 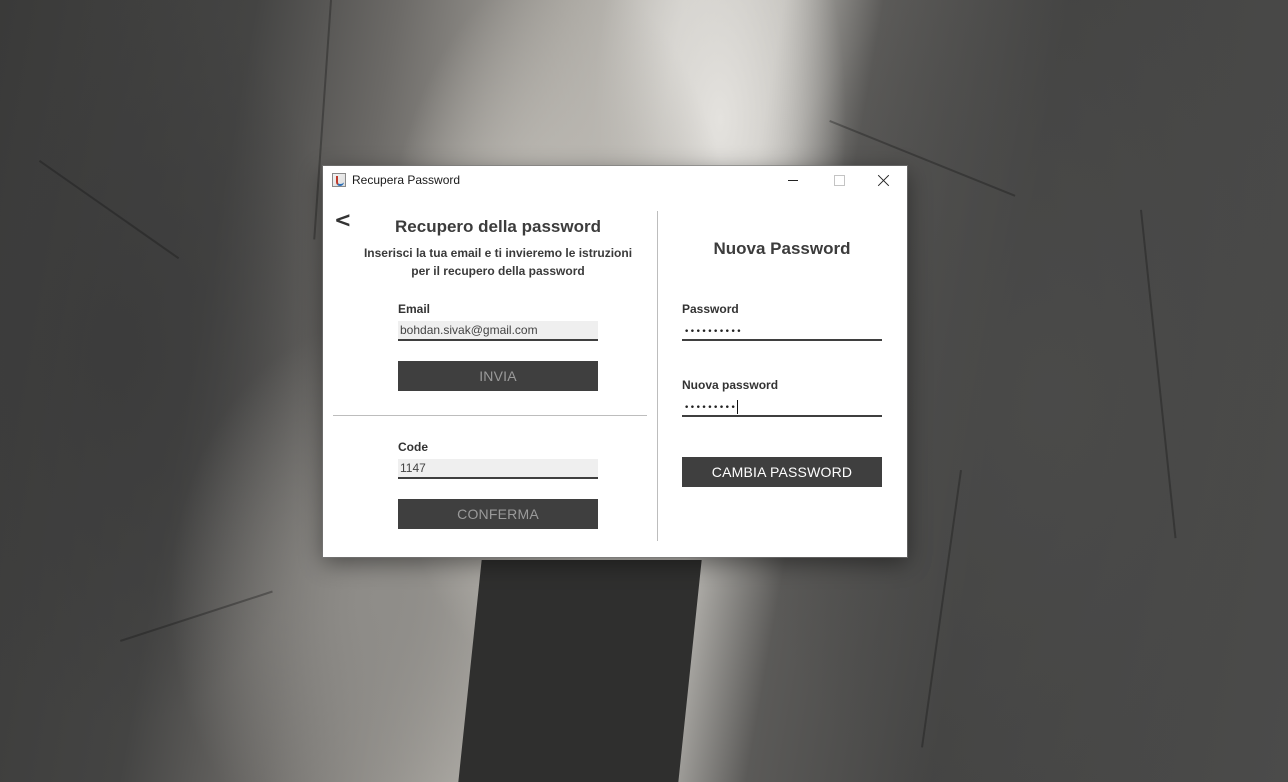 I want to click on minimize-button, so click(x=793, y=180).